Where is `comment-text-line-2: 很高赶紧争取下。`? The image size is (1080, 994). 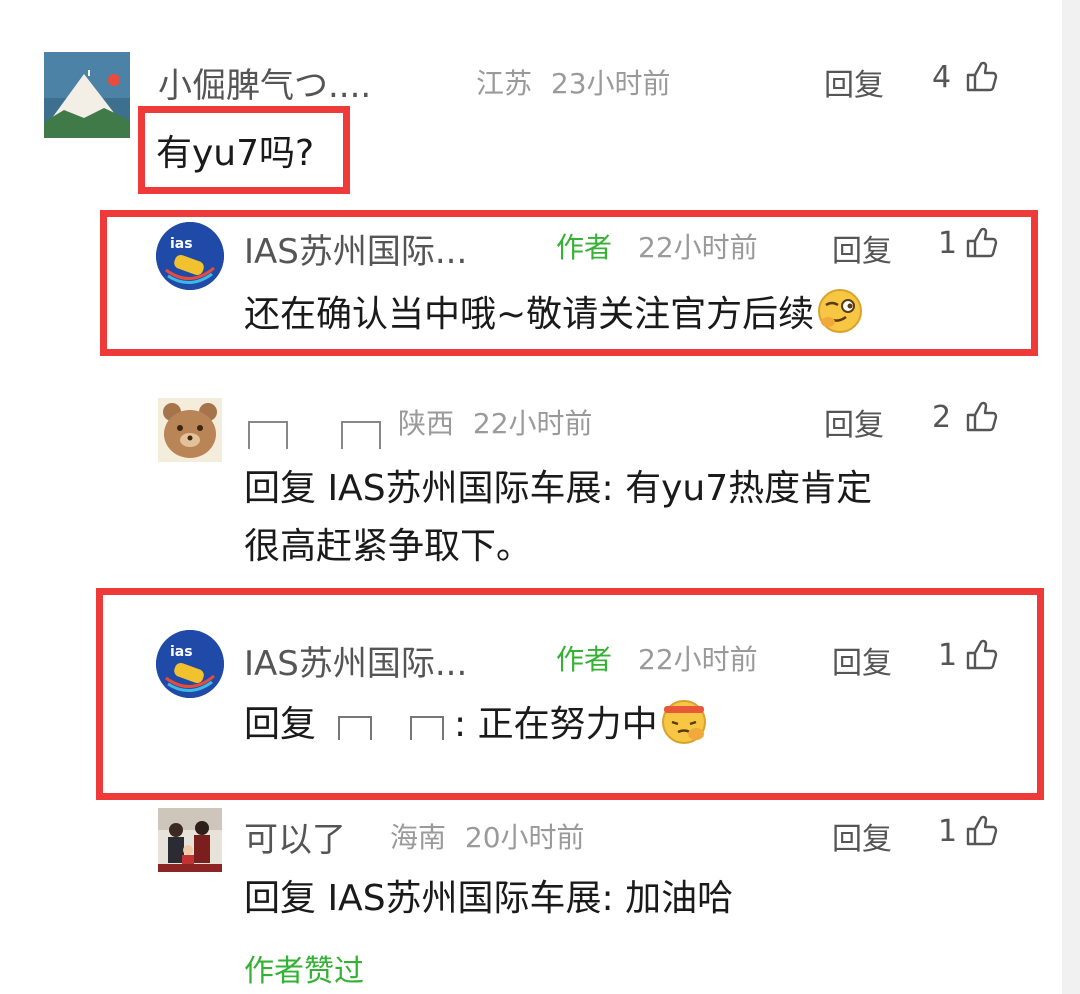
comment-text-line-2: 很高赶紧争取下。 is located at coordinates (388, 546).